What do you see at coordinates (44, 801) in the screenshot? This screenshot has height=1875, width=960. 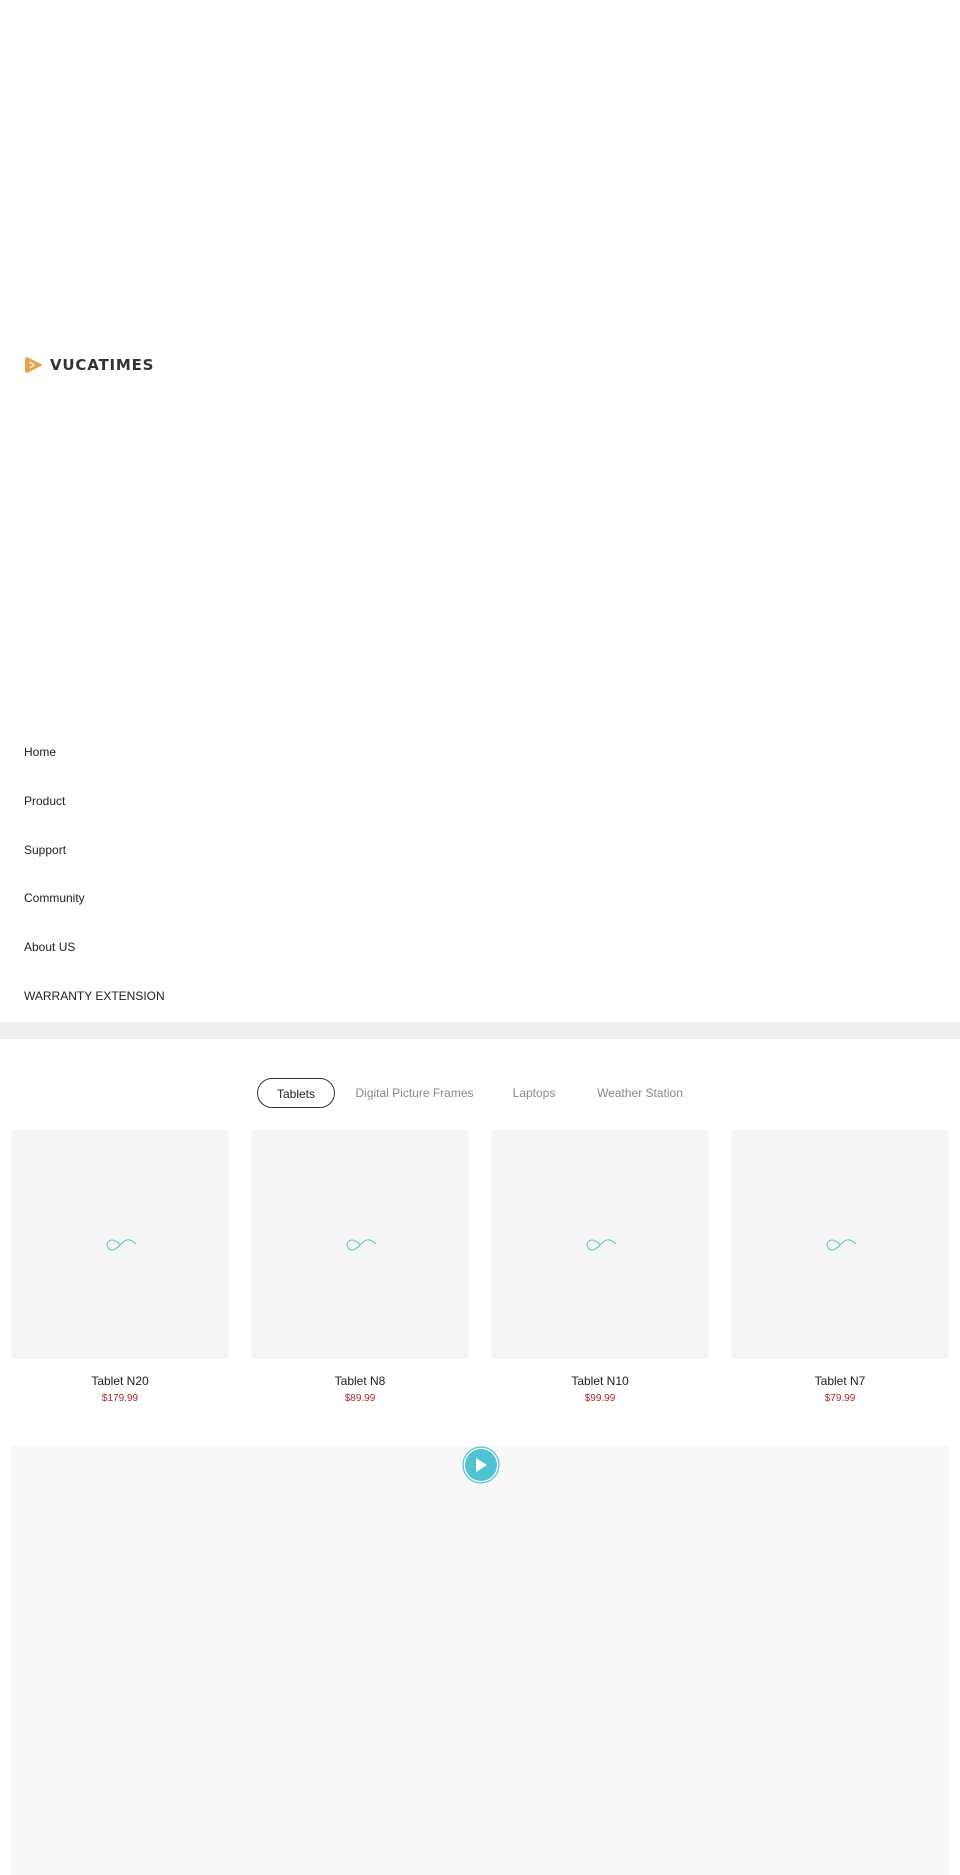 I see `nav-item-product: Product` at bounding box center [44, 801].